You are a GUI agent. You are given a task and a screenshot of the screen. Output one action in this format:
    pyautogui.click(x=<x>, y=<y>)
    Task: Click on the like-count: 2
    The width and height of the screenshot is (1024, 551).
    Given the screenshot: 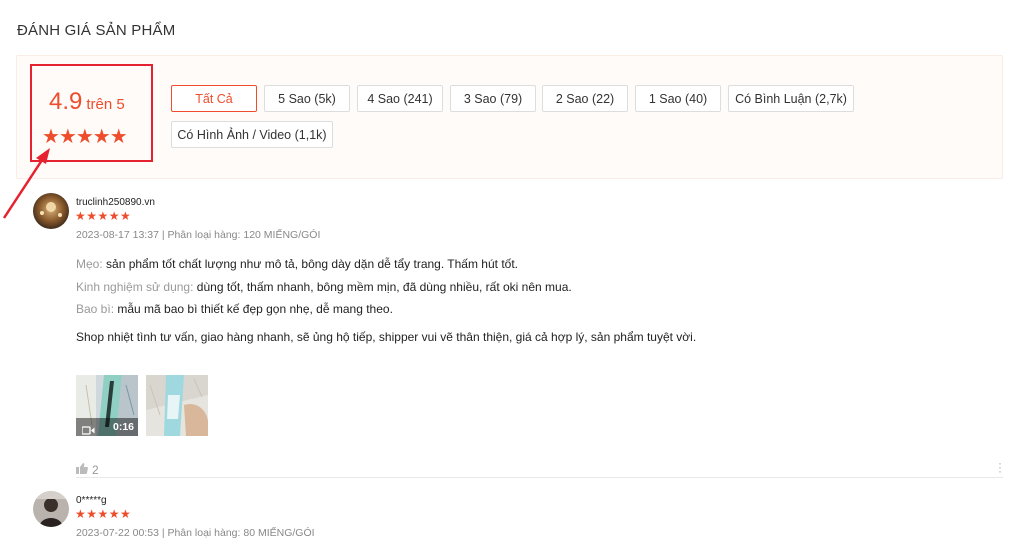 What is the action you would take?
    pyautogui.click(x=95, y=470)
    